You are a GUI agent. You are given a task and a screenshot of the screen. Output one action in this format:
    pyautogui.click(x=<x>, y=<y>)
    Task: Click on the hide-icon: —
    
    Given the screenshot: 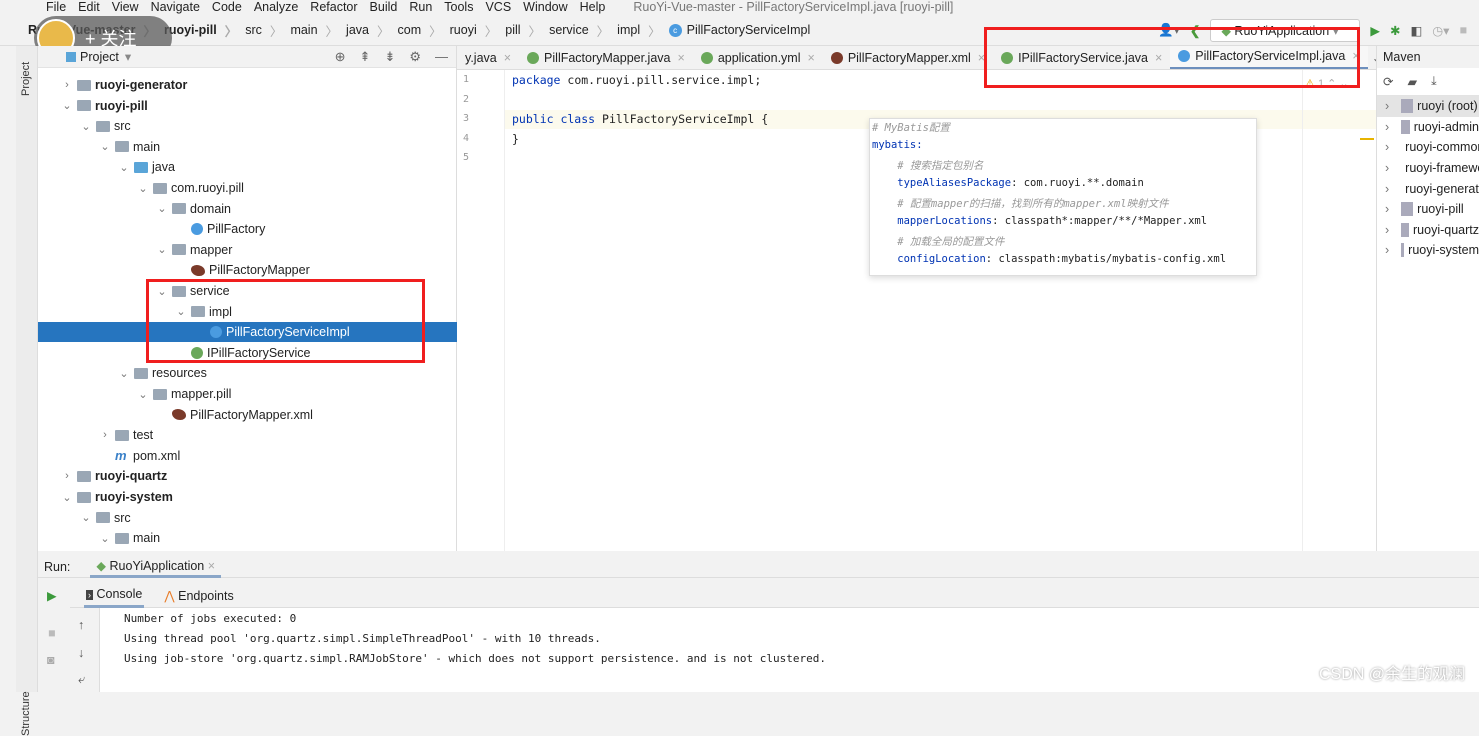 What is the action you would take?
    pyautogui.click(x=441, y=57)
    